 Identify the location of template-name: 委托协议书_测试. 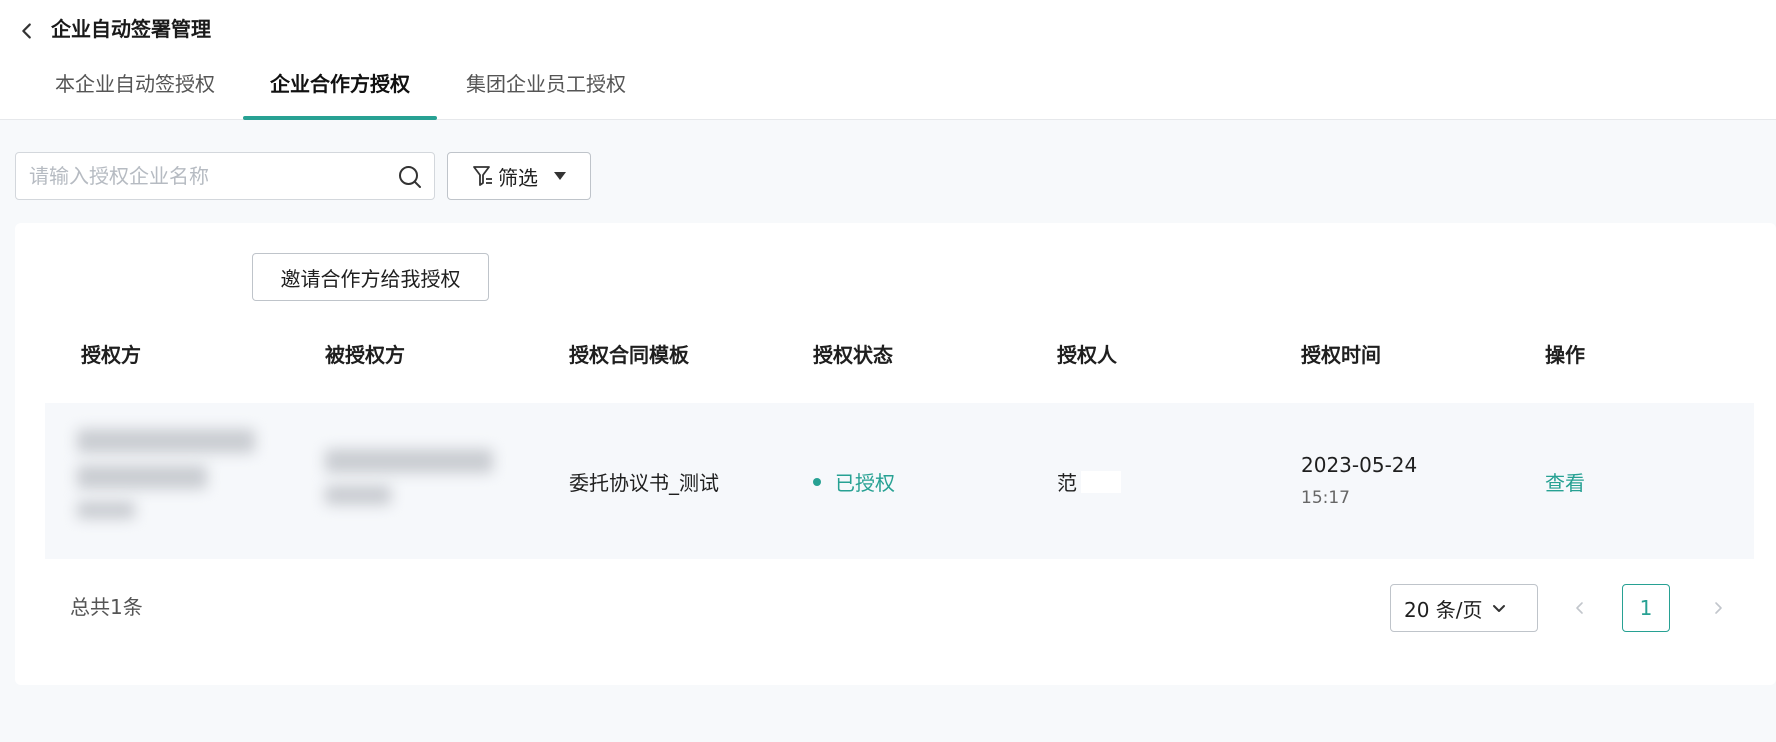
(644, 483).